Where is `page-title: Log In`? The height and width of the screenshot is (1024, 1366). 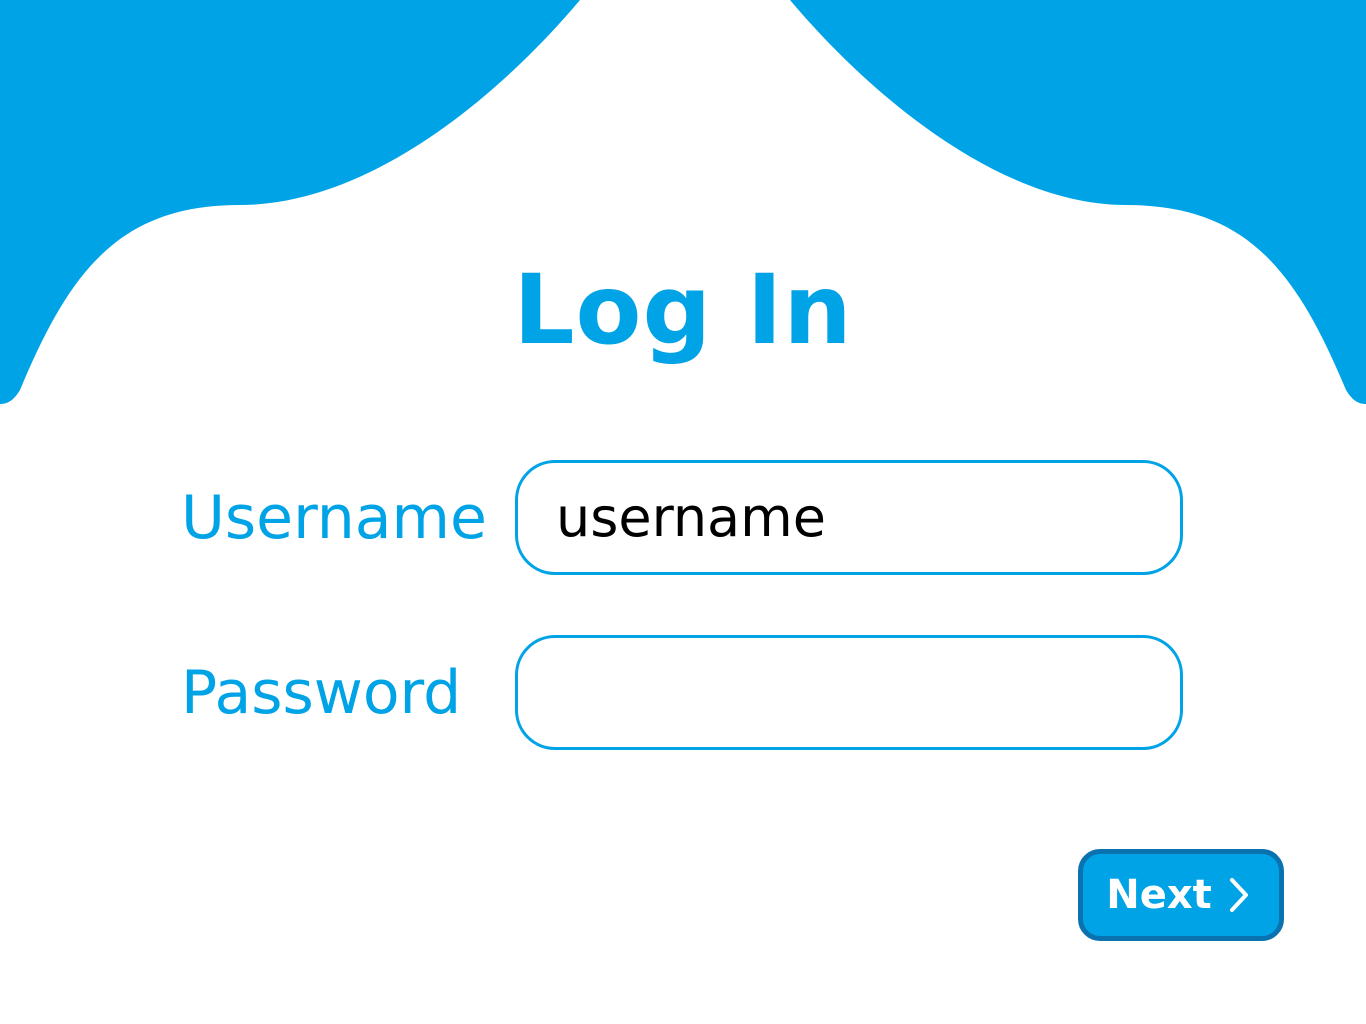 page-title: Log In is located at coordinates (683, 310).